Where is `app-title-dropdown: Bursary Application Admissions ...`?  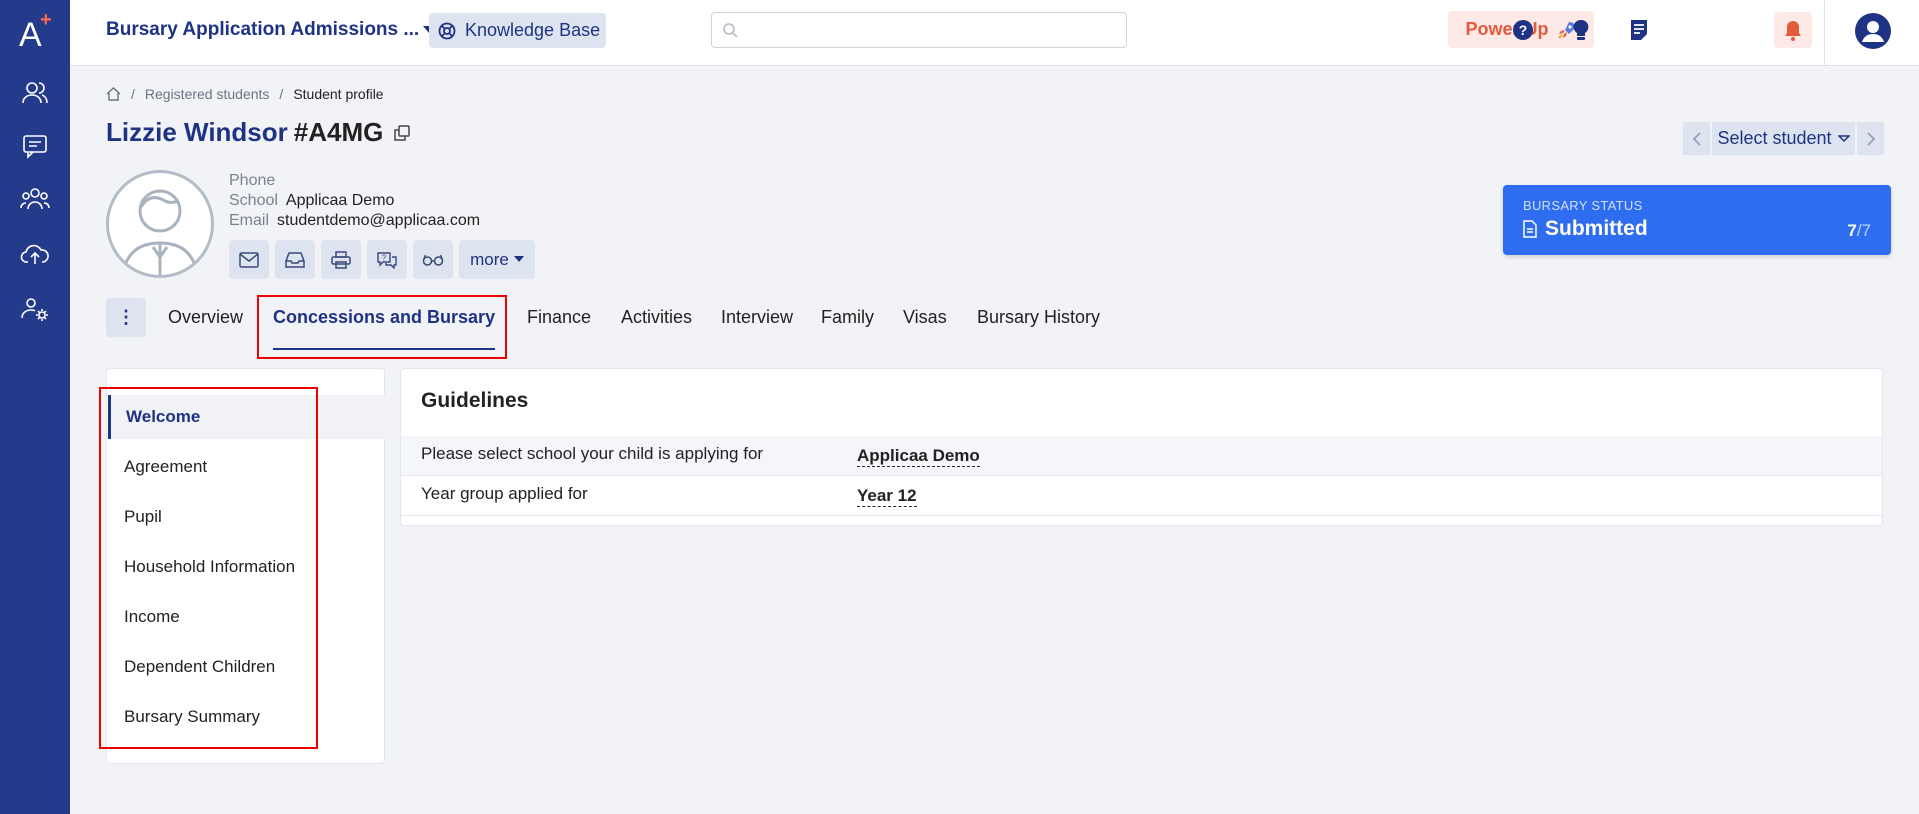
app-title-dropdown: Bursary Application Admissions ... is located at coordinates (271, 30).